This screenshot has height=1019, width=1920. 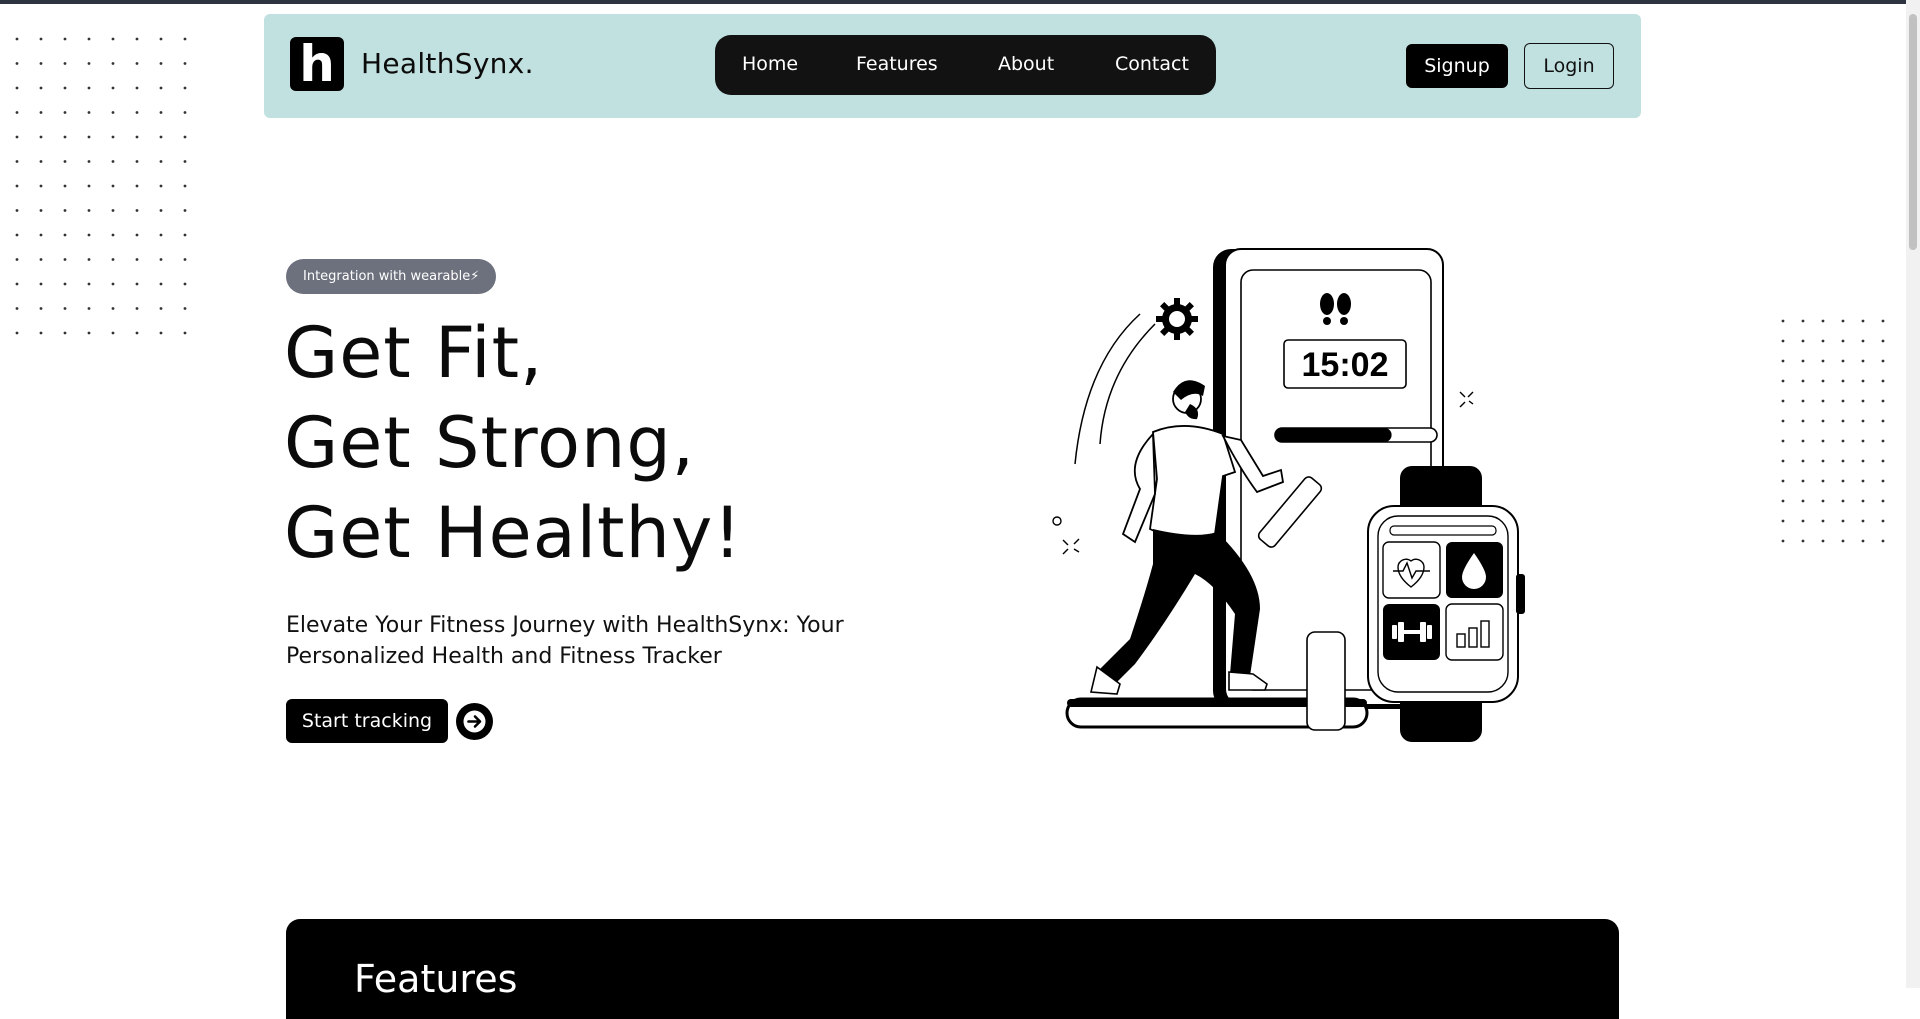 What do you see at coordinates (952, 969) in the screenshot?
I see `features-section: Features` at bounding box center [952, 969].